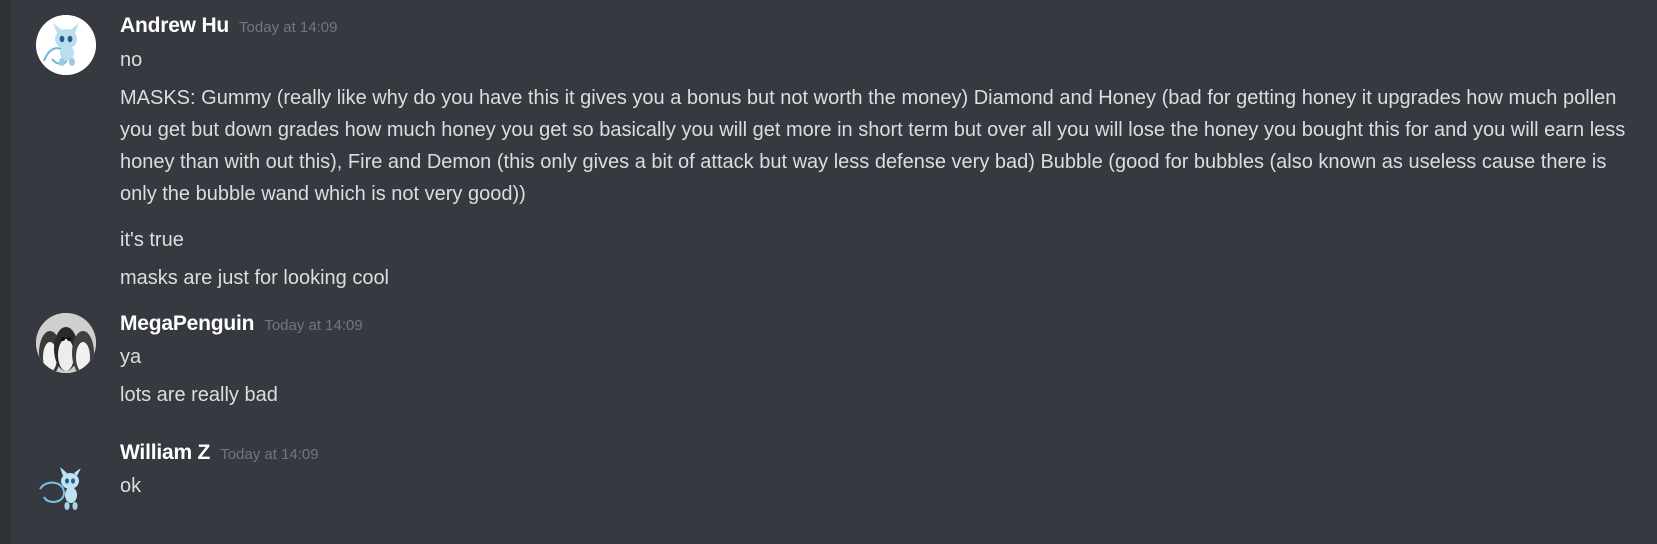  Describe the element at coordinates (174, 25) in the screenshot. I see `username: Andrew Hu` at that location.